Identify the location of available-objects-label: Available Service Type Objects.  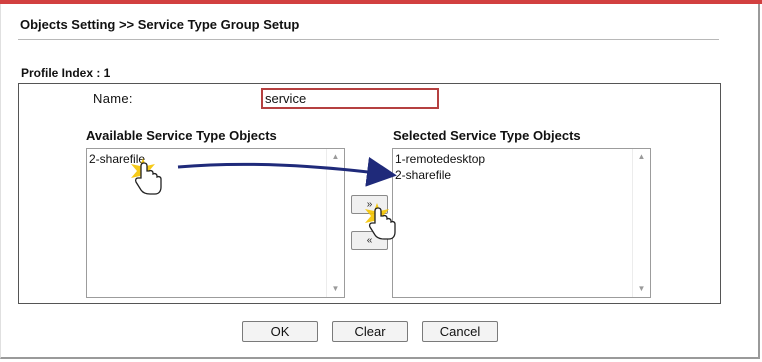
(181, 135).